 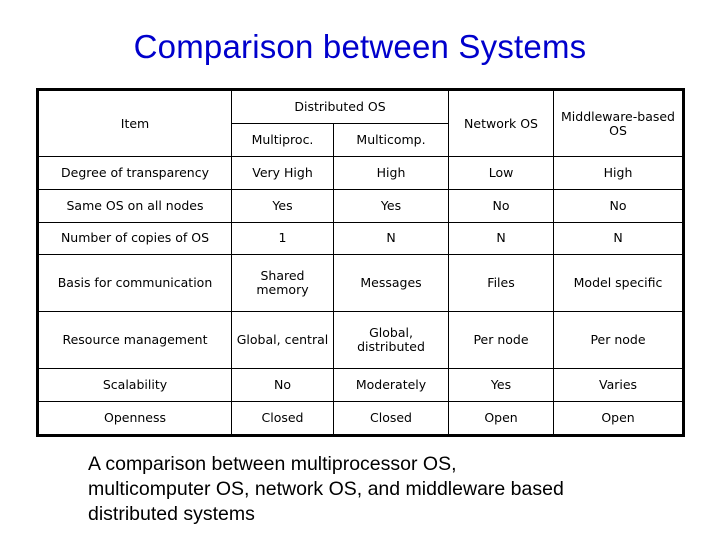 What do you see at coordinates (340, 106) in the screenshot?
I see `header-cell-distributed-os: Distributed OS` at bounding box center [340, 106].